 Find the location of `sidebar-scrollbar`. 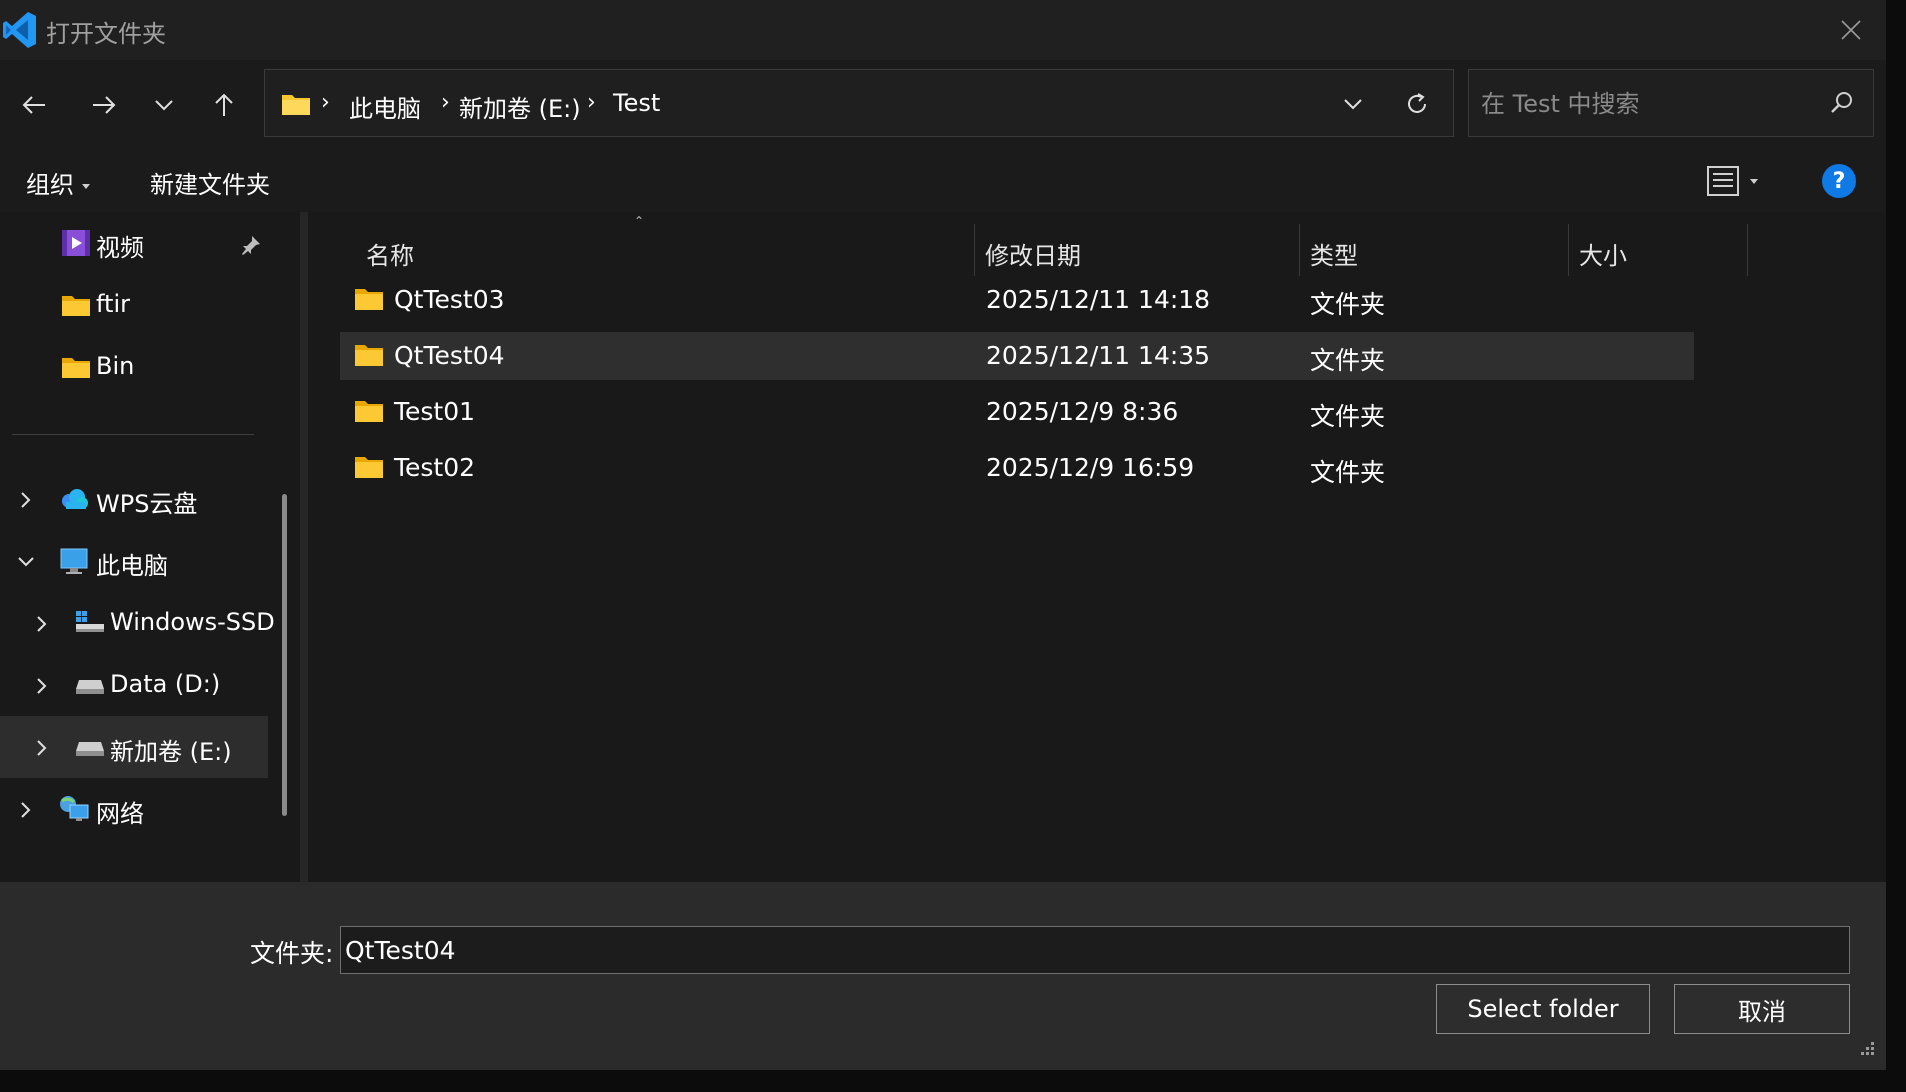

sidebar-scrollbar is located at coordinates (284, 655).